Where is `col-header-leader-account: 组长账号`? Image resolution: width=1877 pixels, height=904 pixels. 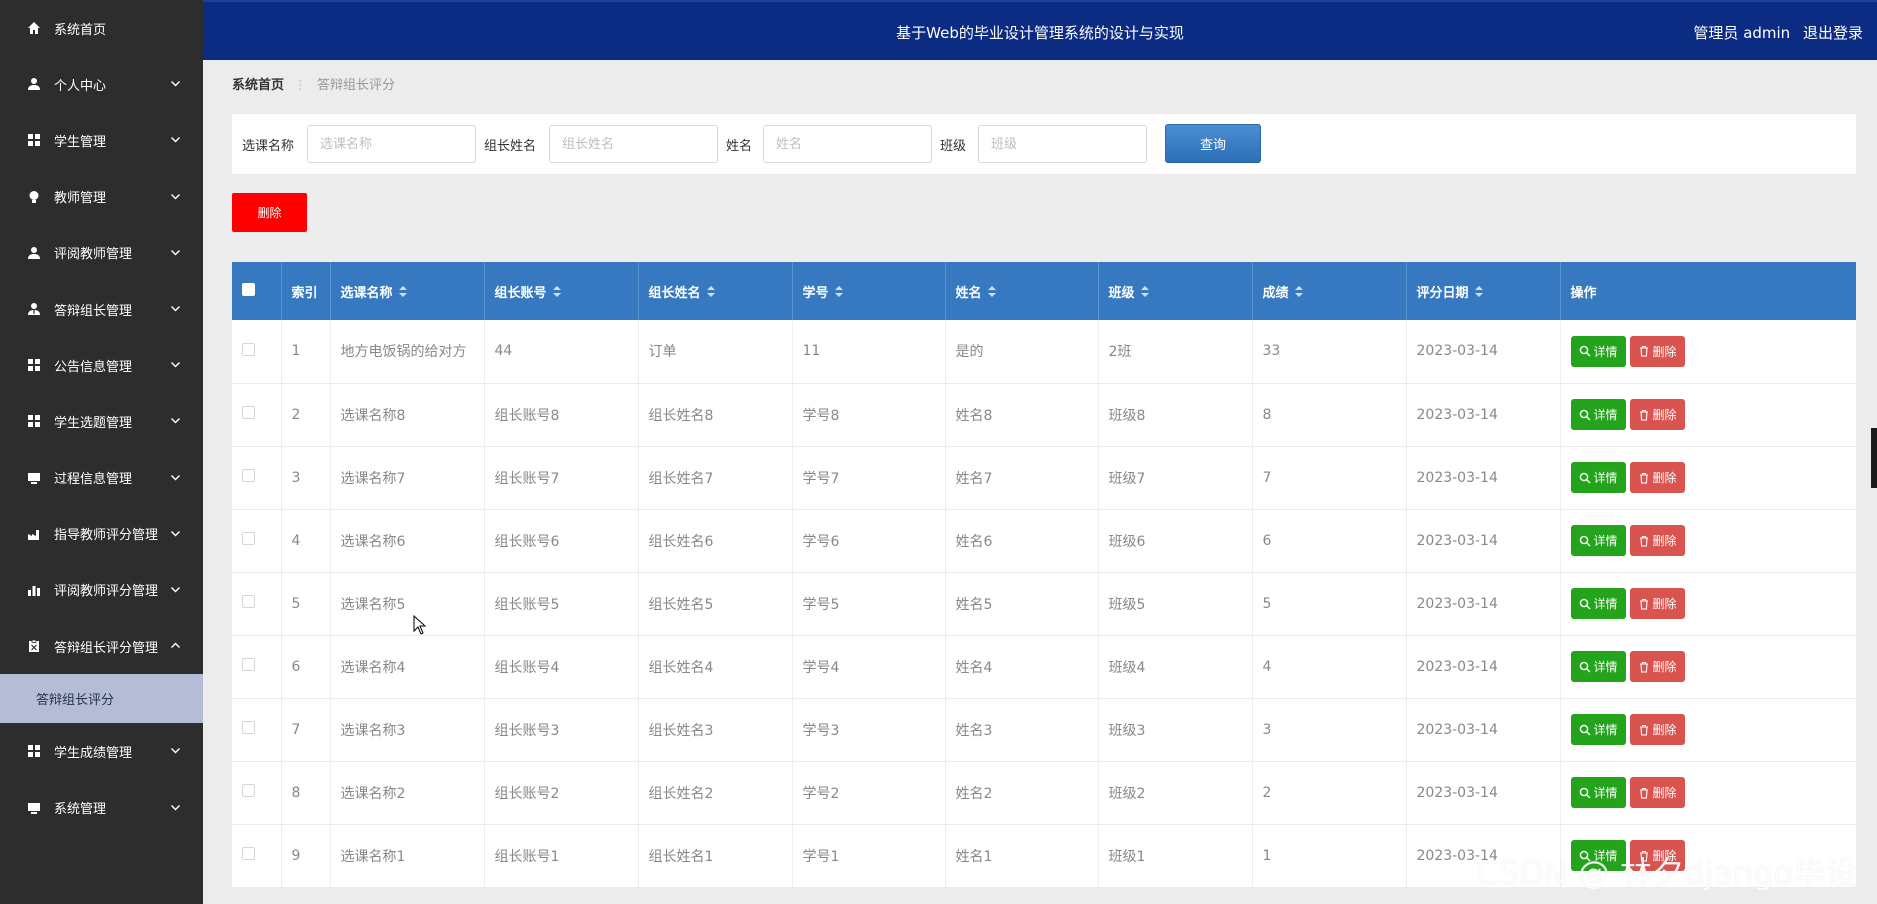 col-header-leader-account: 组长账号 is located at coordinates (561, 291).